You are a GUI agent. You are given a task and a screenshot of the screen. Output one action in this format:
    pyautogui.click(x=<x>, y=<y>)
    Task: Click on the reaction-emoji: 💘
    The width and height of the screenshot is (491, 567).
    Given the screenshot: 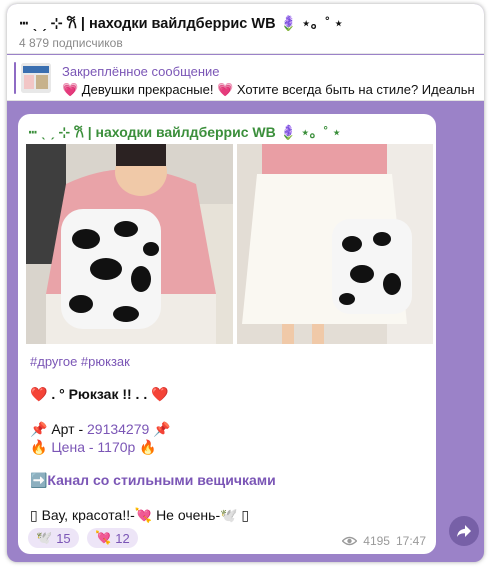 What is the action you would take?
    pyautogui.click(x=103, y=537)
    